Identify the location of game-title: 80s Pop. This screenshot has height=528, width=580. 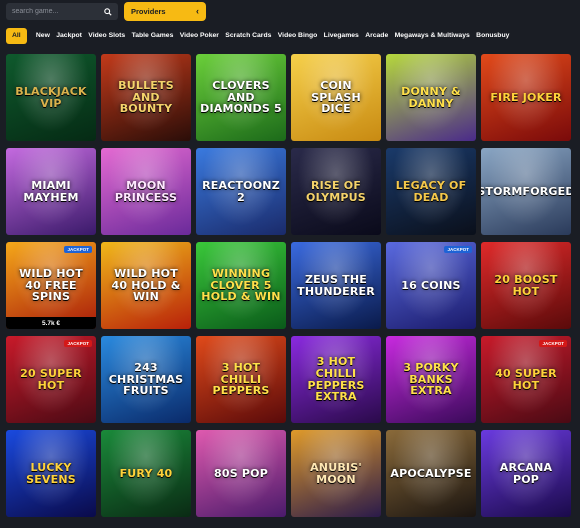
(241, 473).